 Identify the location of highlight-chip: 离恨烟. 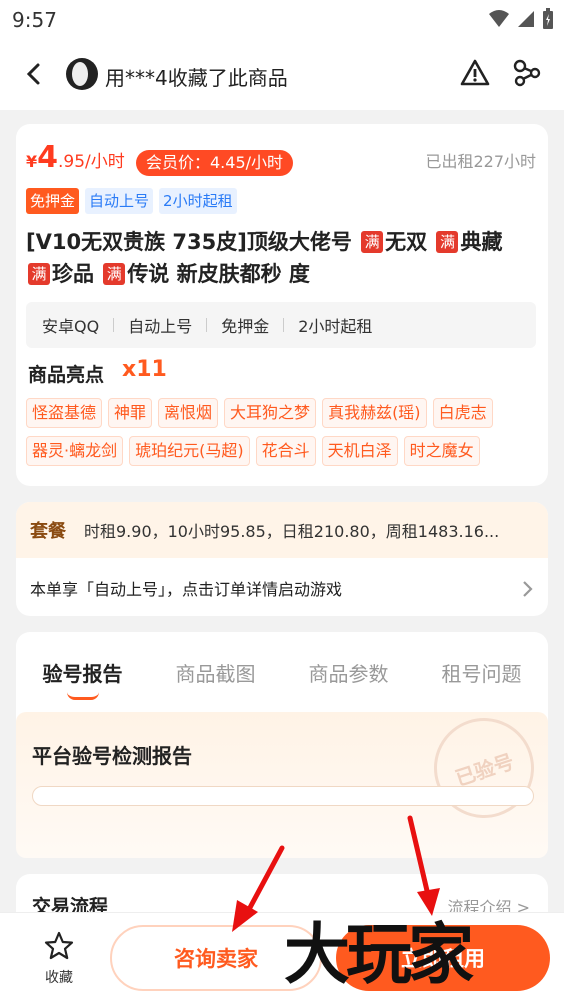
(188, 413).